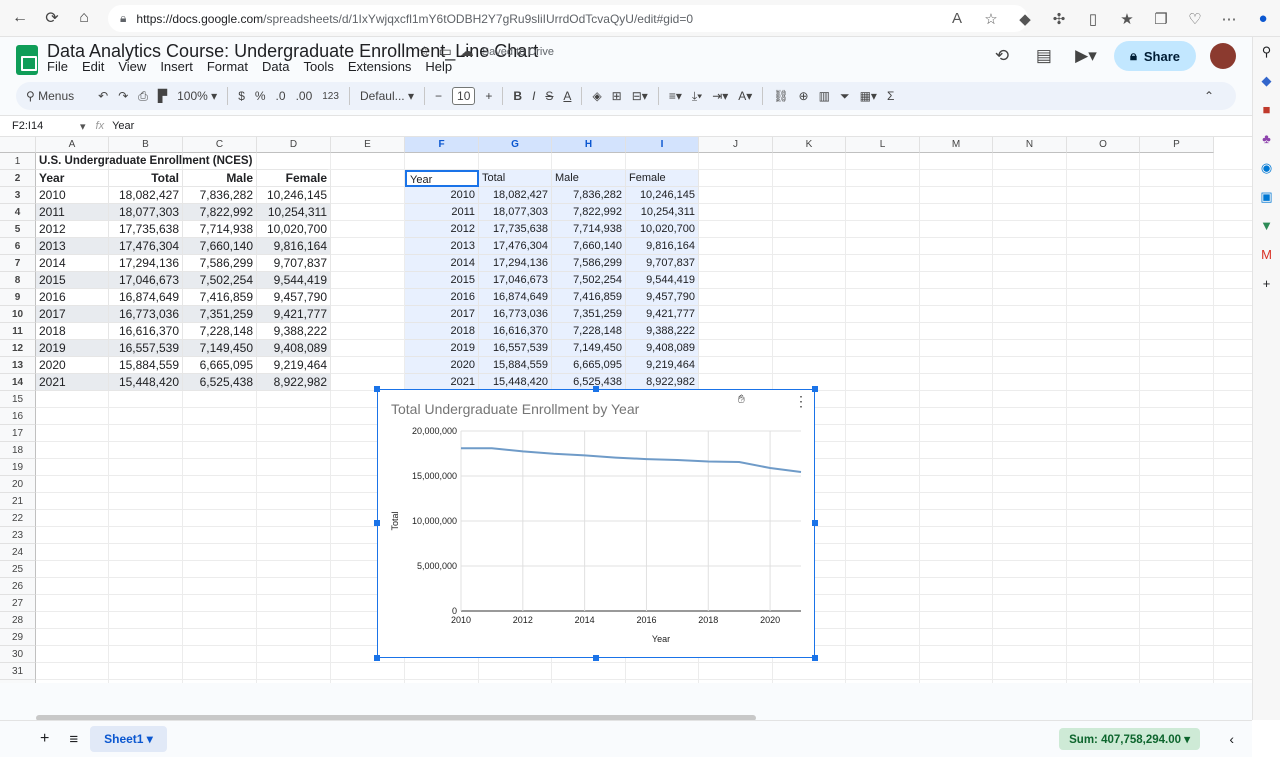 Image resolution: width=1280 pixels, height=757 pixels. Describe the element at coordinates (589, 195) in the screenshot. I see `chart-source-cell: 7,836,282` at that location.